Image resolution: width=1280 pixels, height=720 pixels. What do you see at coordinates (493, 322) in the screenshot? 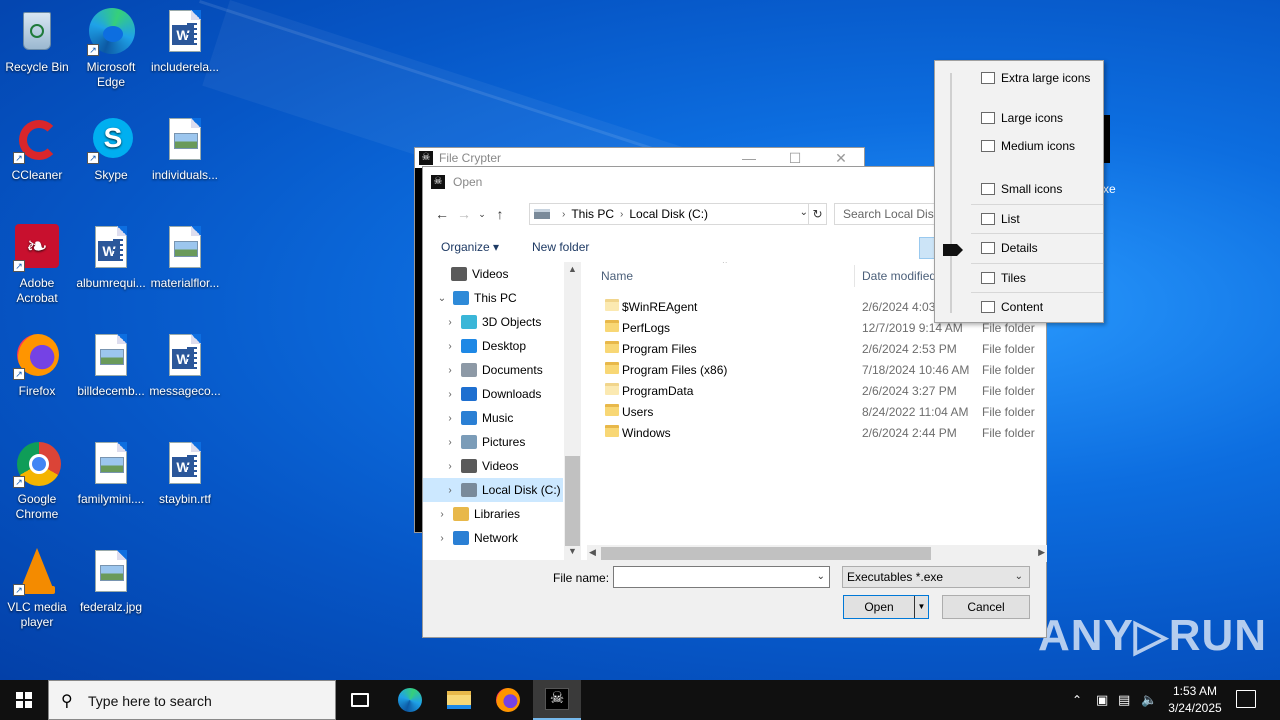
I see `nav-item-3d-objects: › 3D Objects` at bounding box center [493, 322].